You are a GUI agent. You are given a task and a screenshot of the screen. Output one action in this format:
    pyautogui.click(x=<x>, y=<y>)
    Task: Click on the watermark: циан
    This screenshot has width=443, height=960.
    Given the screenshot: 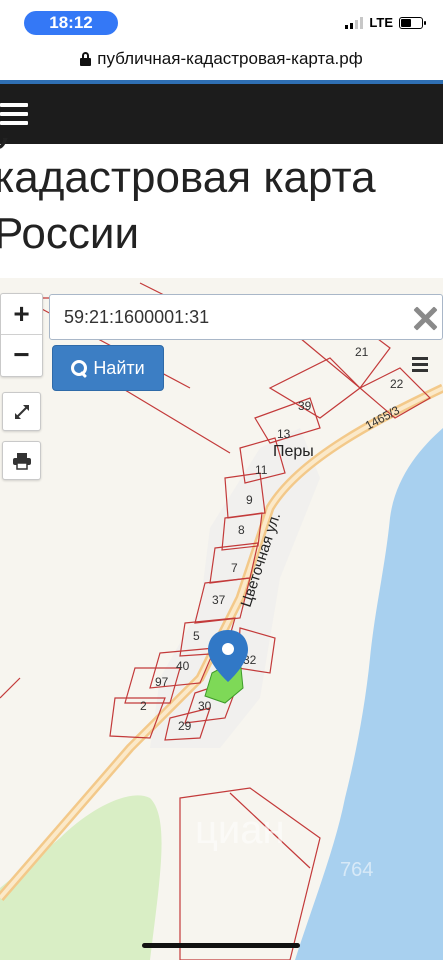 What is the action you would take?
    pyautogui.click(x=240, y=830)
    